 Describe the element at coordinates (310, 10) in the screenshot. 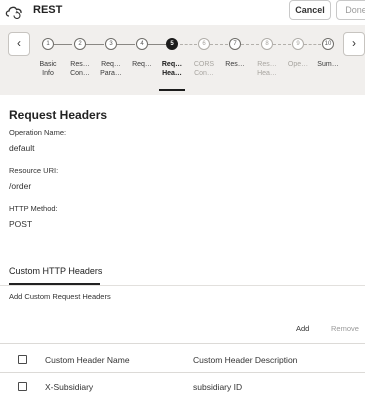

I see `cancel-button: Cancel` at that location.